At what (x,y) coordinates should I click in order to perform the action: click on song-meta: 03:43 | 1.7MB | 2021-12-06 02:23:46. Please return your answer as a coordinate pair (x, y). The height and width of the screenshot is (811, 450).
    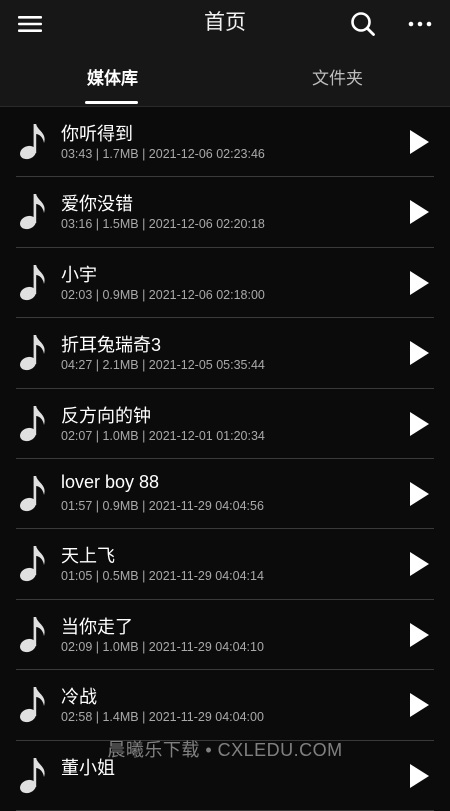
    Looking at the image, I should click on (163, 154).